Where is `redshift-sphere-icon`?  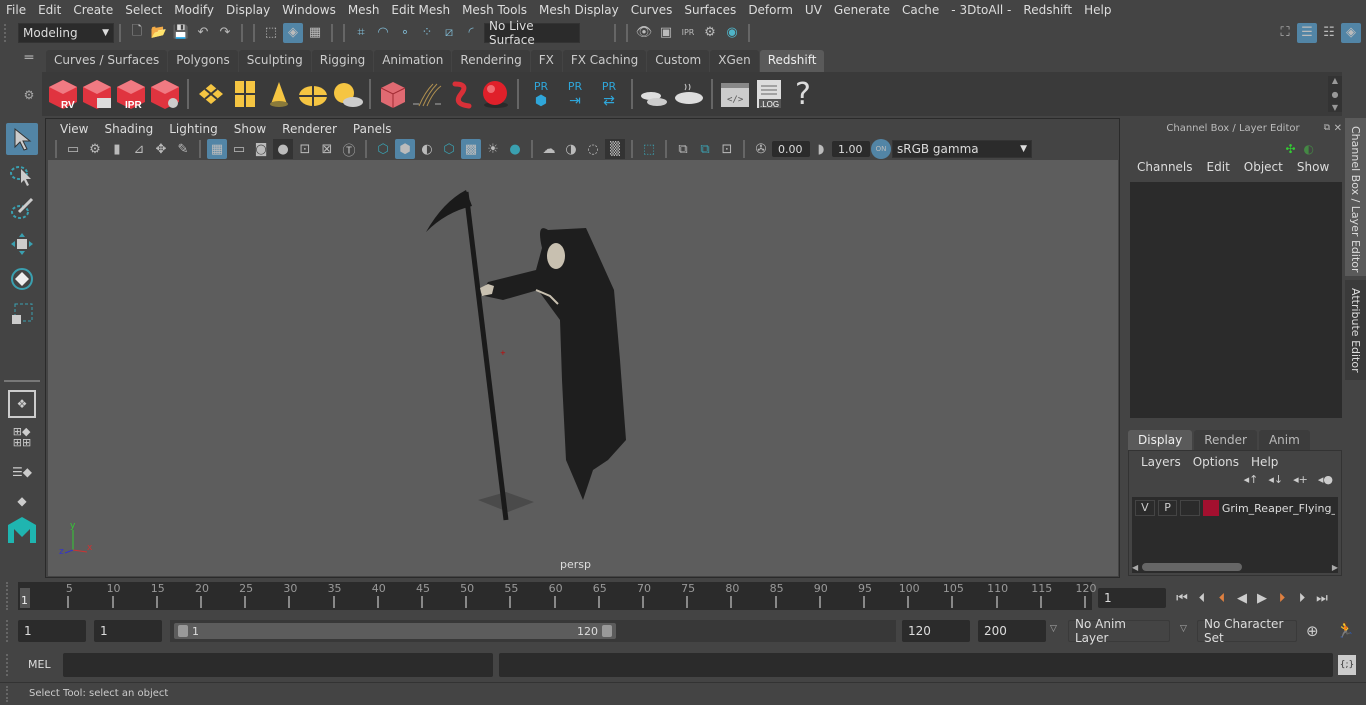
redshift-sphere-icon is located at coordinates (495, 94).